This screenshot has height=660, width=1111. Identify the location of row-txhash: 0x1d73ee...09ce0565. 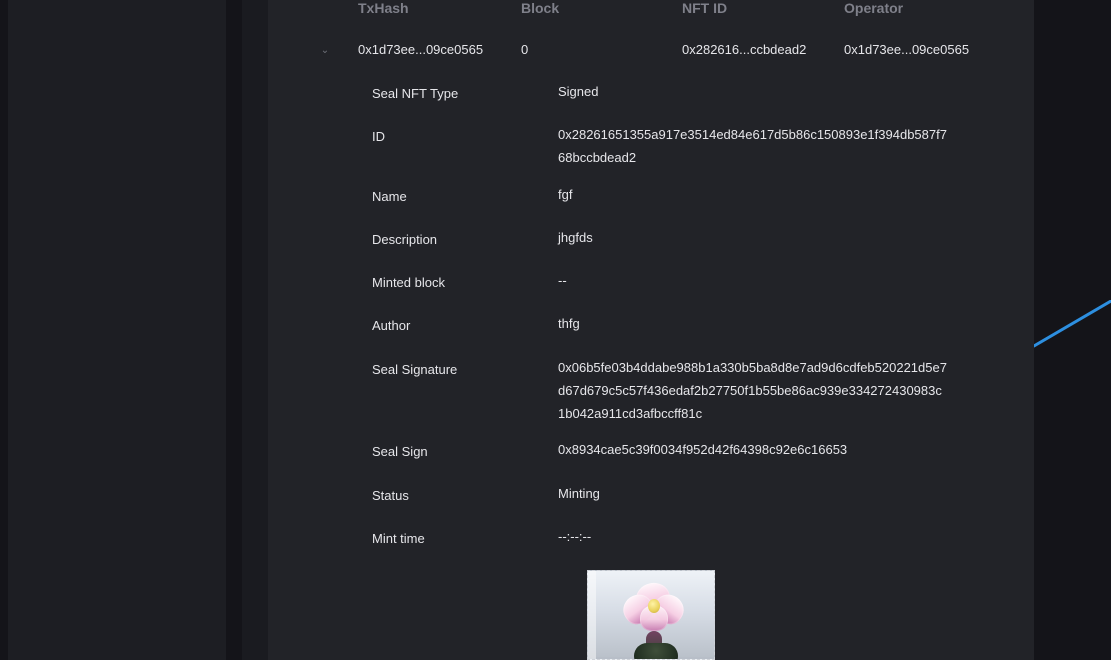
(421, 49).